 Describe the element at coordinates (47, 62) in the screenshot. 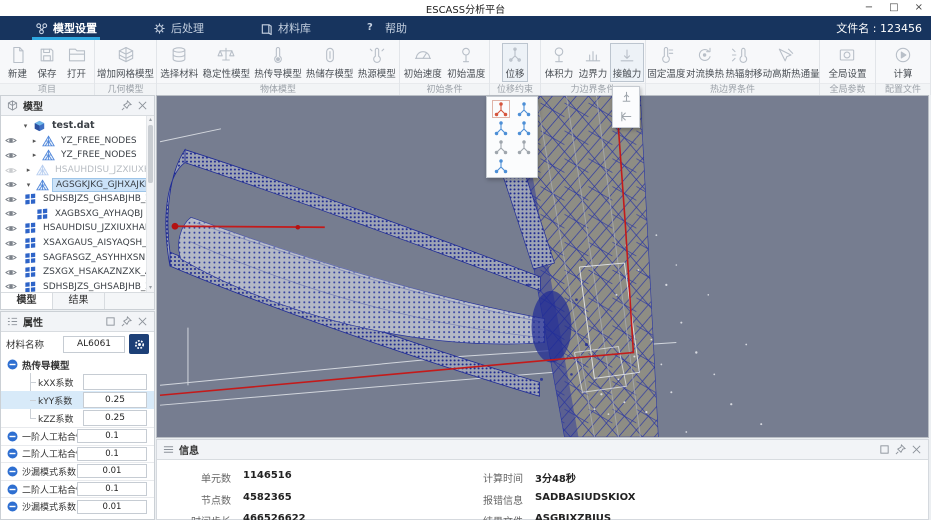

I see `save-button: 保存` at that location.